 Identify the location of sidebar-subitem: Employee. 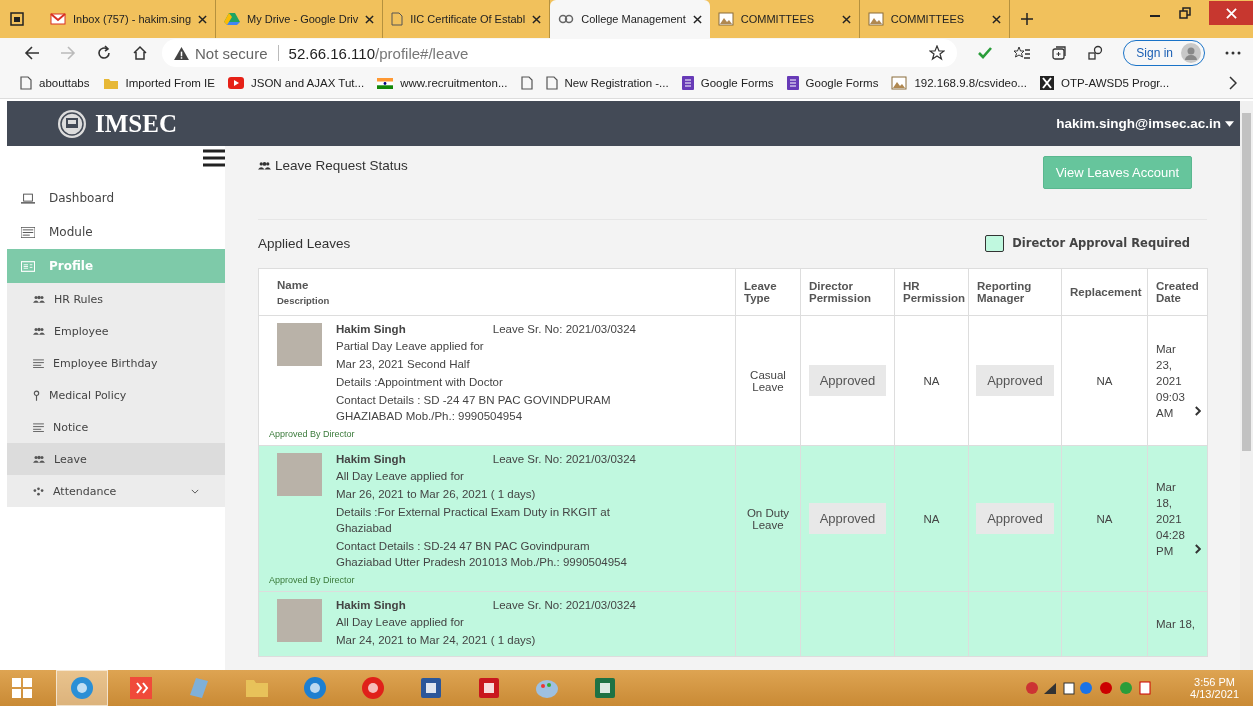
(116, 331).